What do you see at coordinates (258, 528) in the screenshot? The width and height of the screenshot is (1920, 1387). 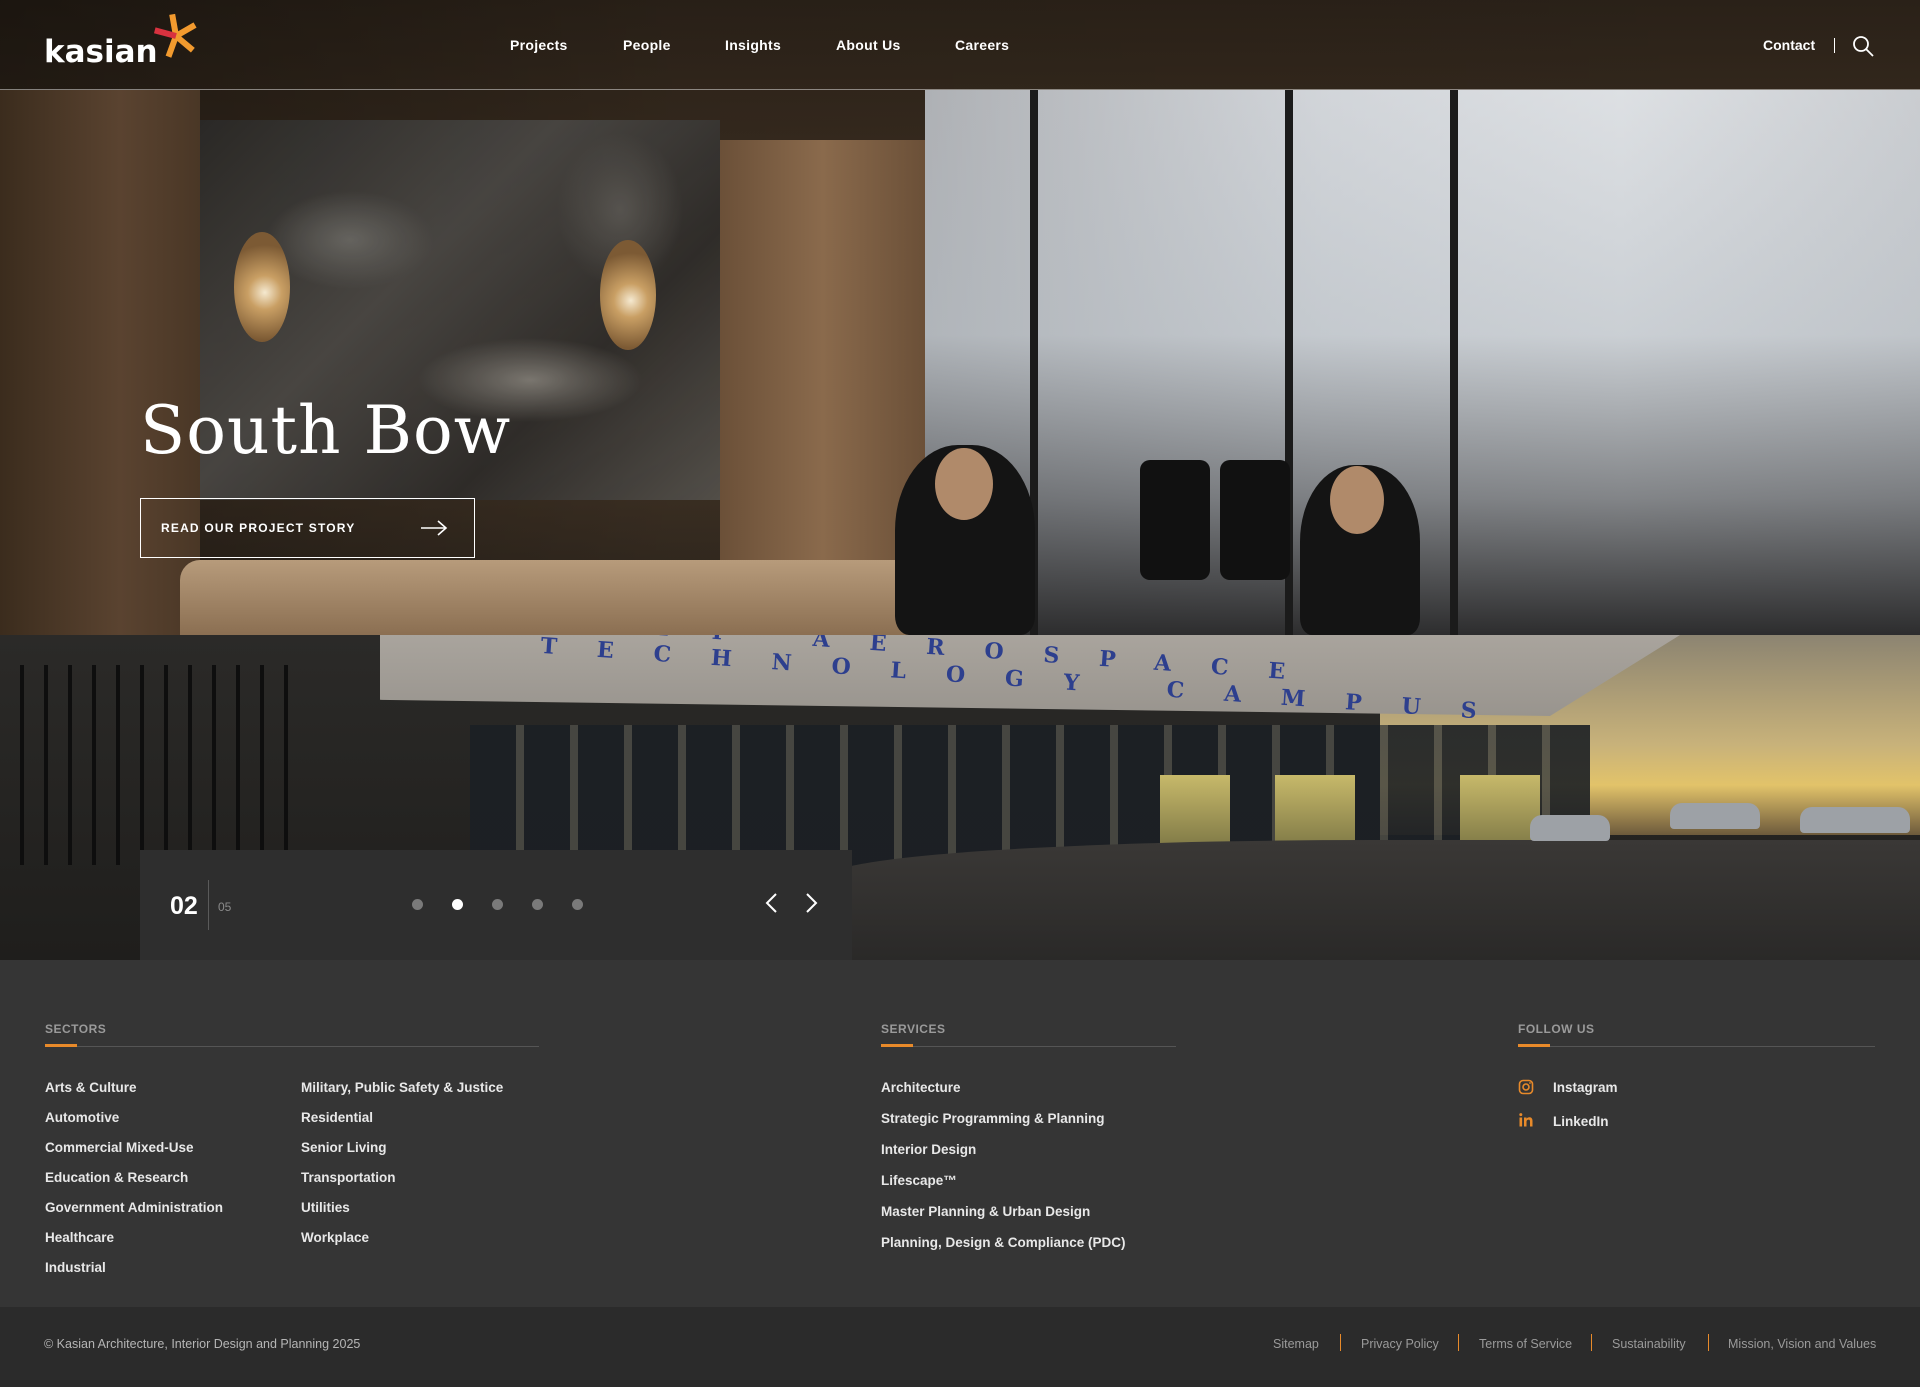 I see `cta-label: READ OUR PROJECT STORY` at bounding box center [258, 528].